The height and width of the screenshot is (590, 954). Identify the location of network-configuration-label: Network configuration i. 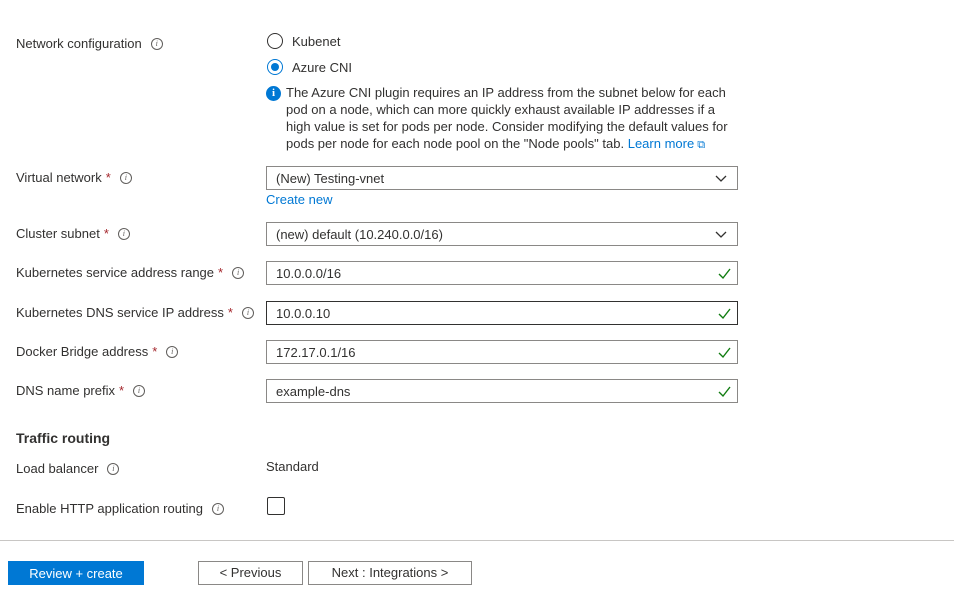
(89, 44).